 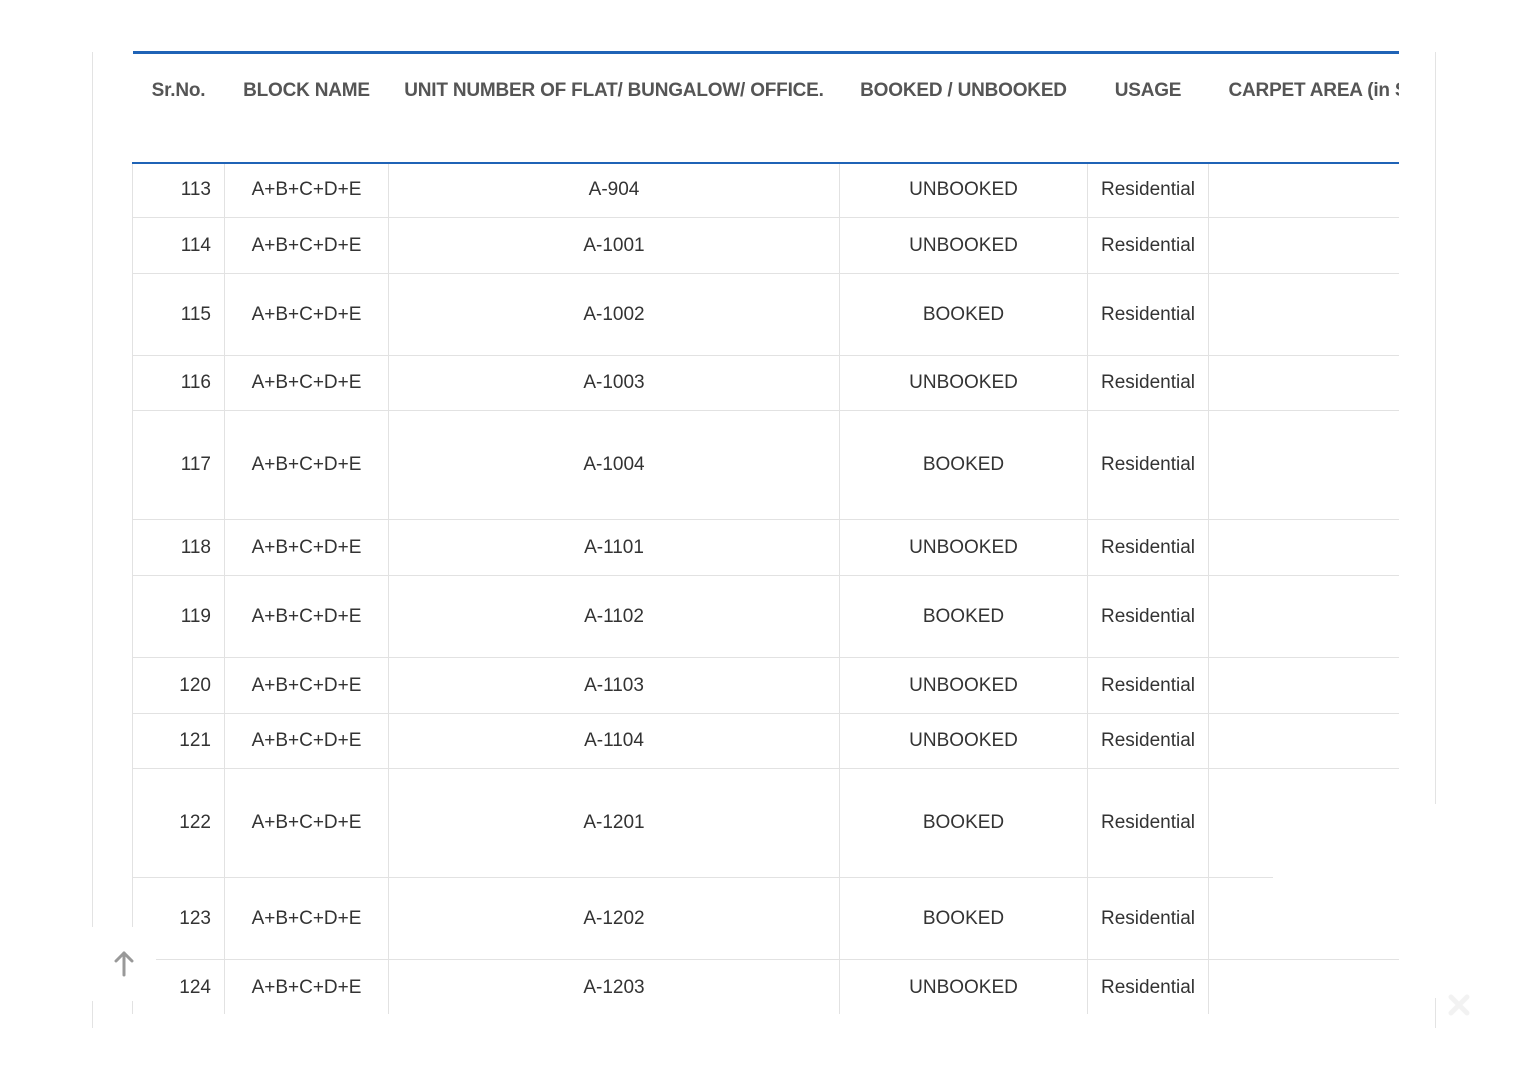 I want to click on scroll-to-top-button, so click(x=124, y=964).